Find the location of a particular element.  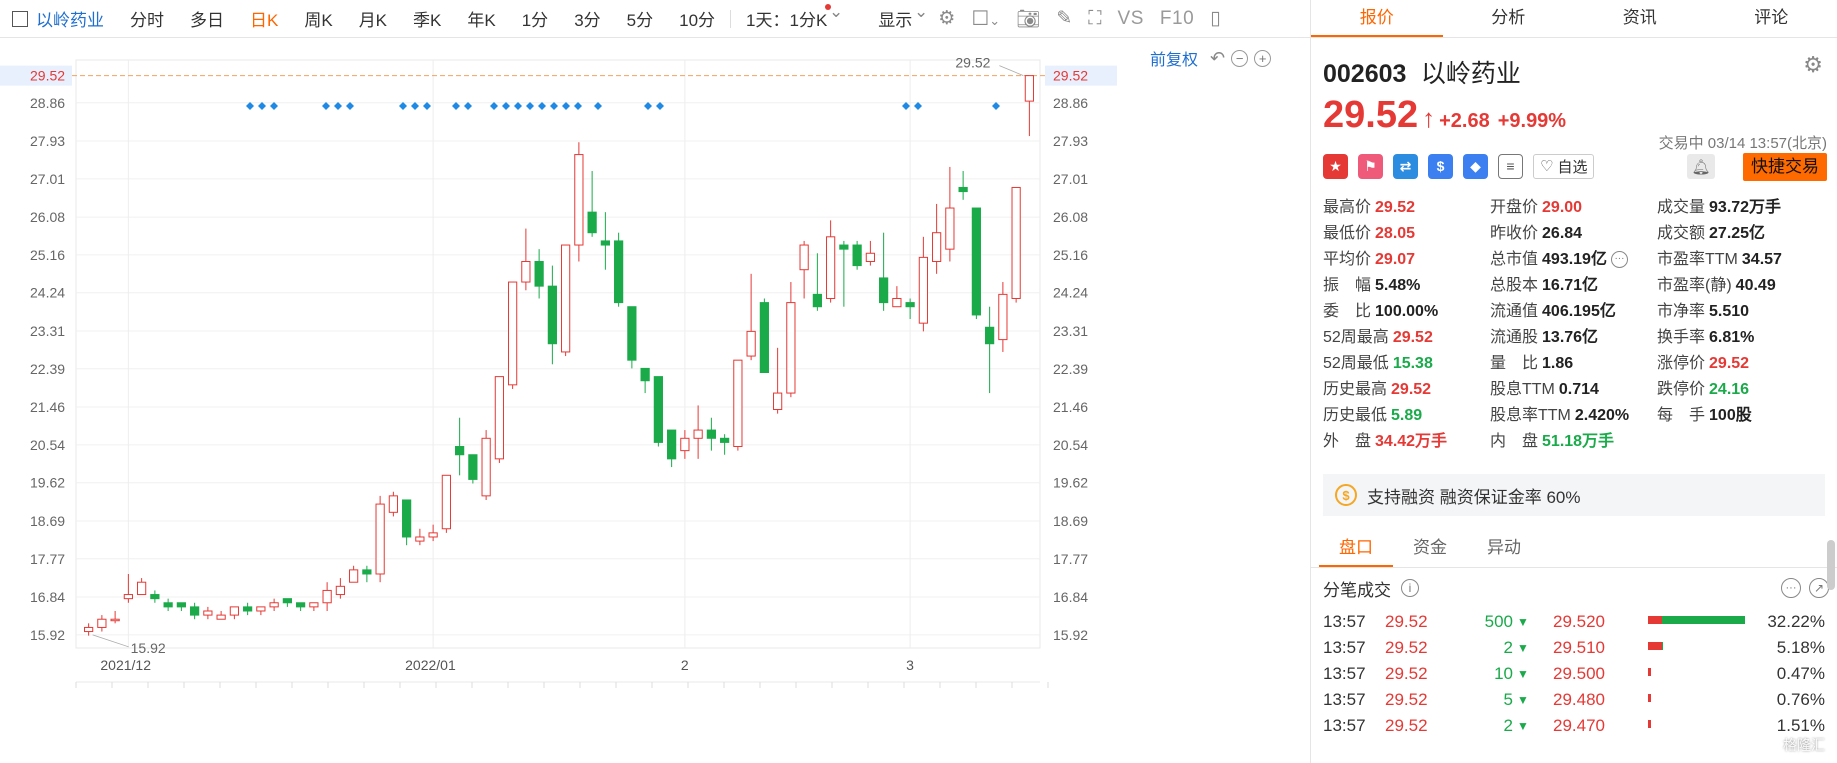

period-tab-3: 周K is located at coordinates (318, 18).